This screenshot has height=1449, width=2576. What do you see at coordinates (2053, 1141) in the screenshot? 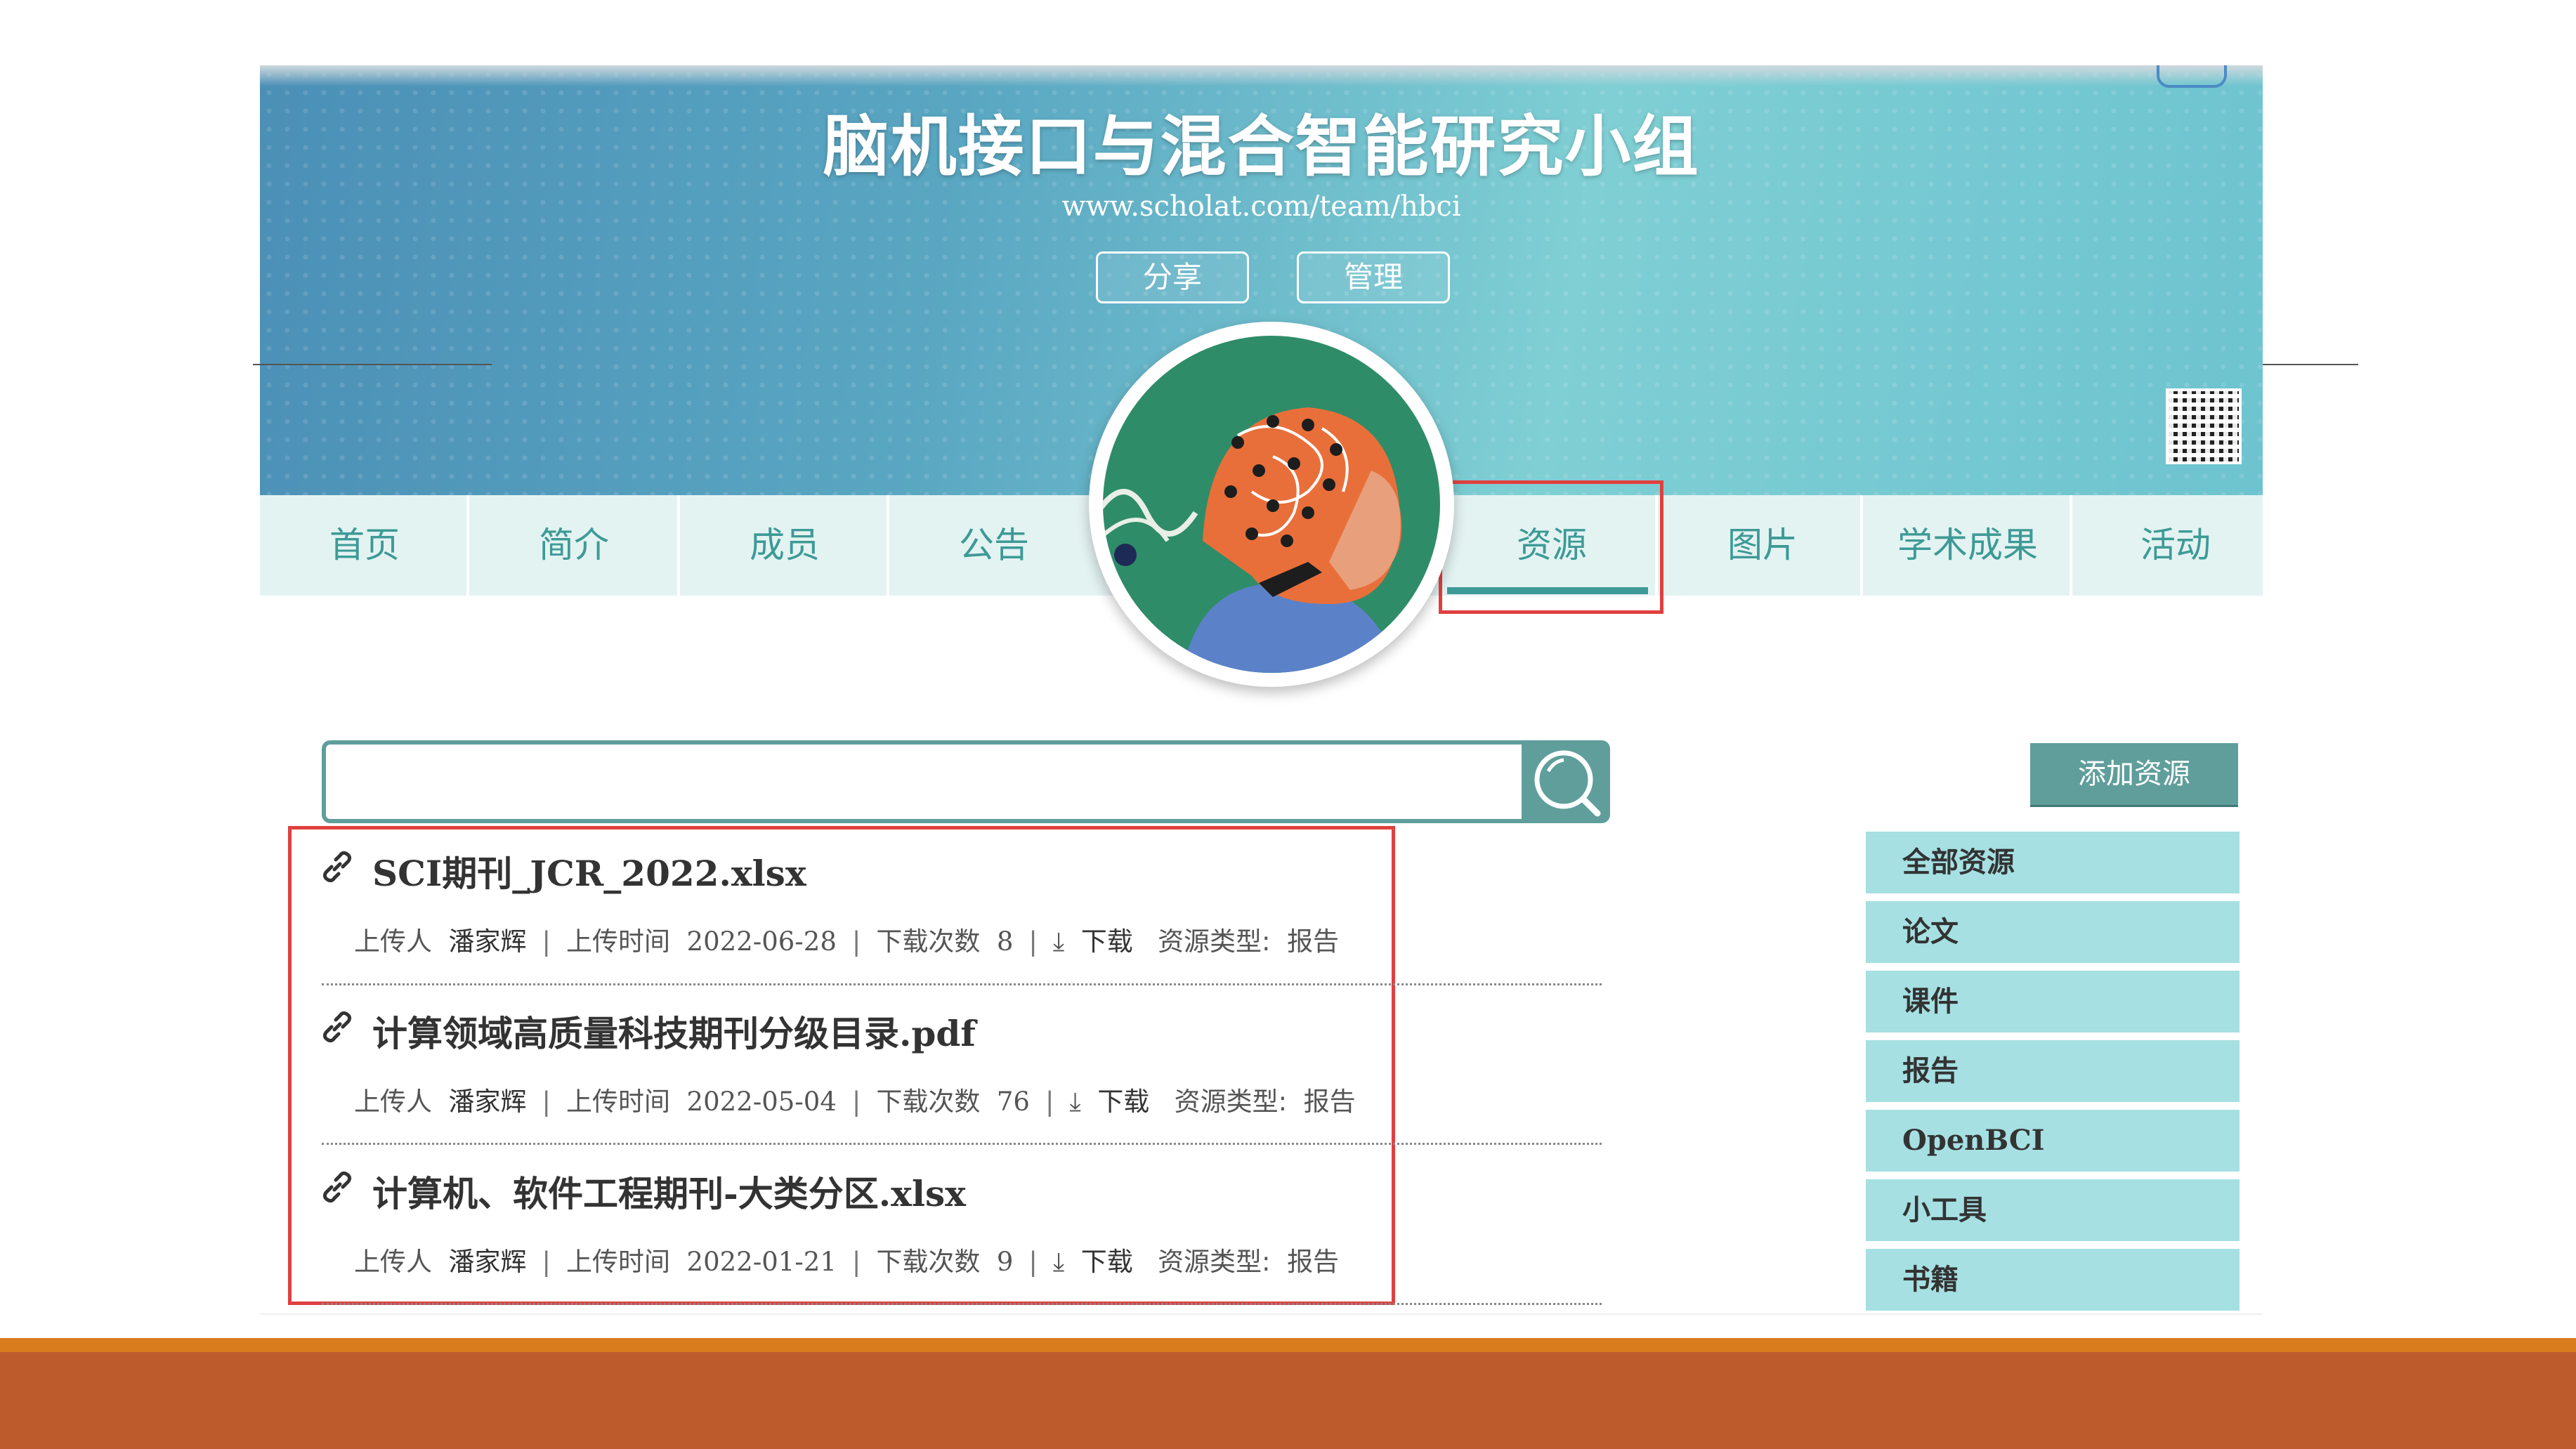
I see `category-openbci: OpenBCI` at bounding box center [2053, 1141].